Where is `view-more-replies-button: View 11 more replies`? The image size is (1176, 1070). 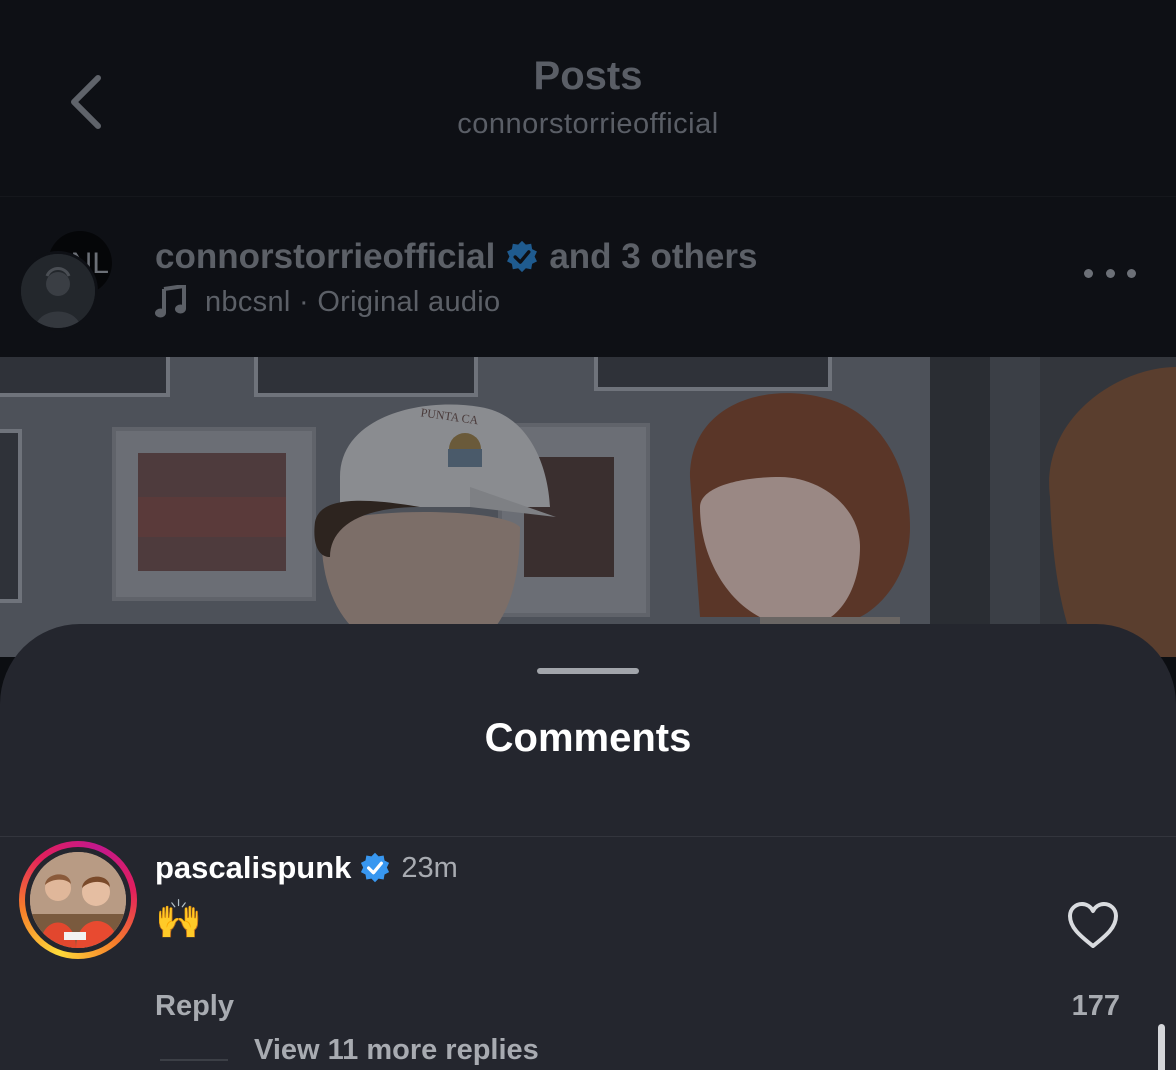
view-more-replies-button: View 11 more replies is located at coordinates (396, 1050).